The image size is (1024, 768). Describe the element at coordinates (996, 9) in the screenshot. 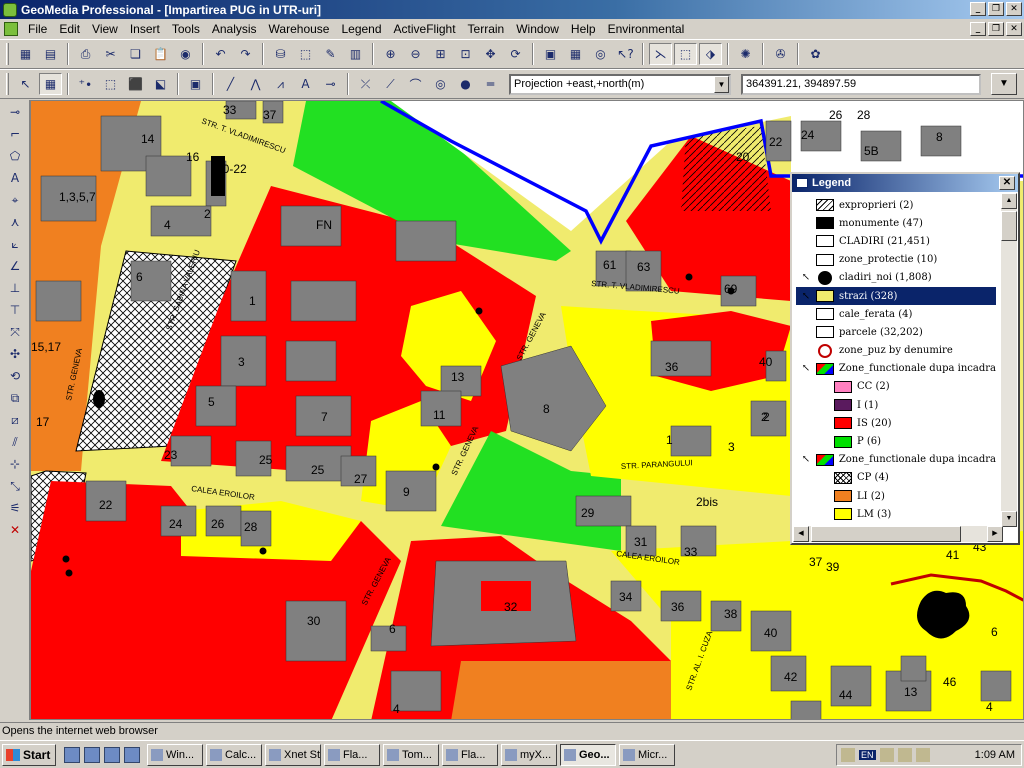

I see `restore-button: ❐` at that location.